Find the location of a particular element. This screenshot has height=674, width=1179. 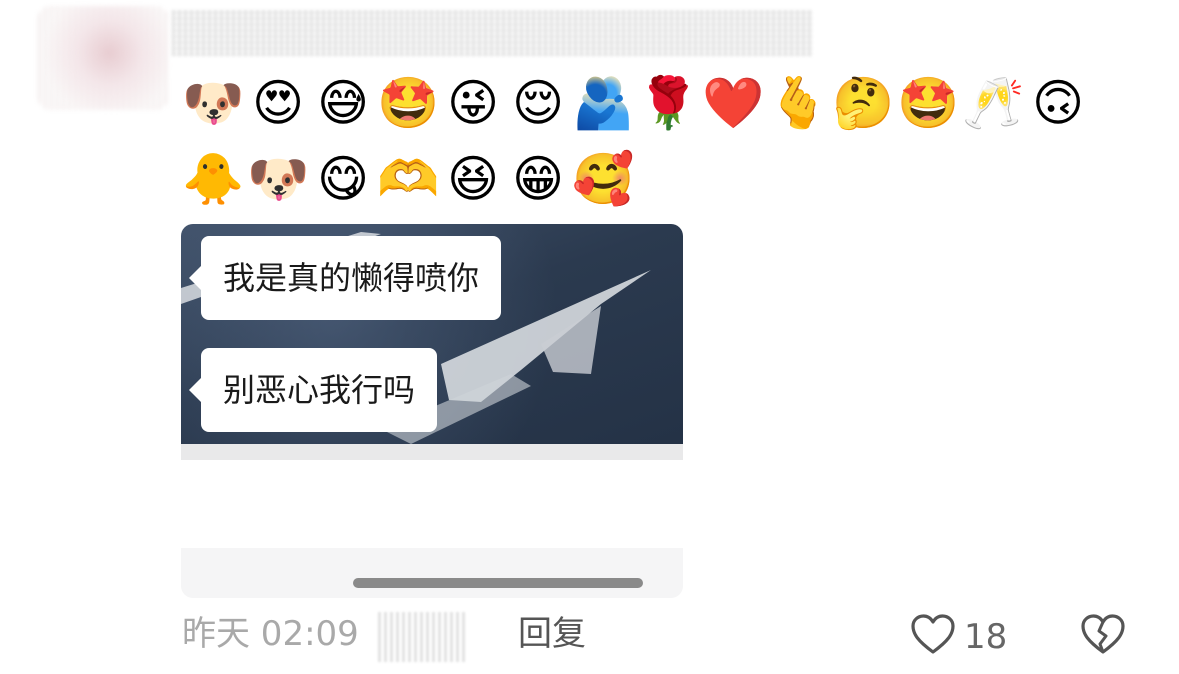

image-blank-area is located at coordinates (432, 504).